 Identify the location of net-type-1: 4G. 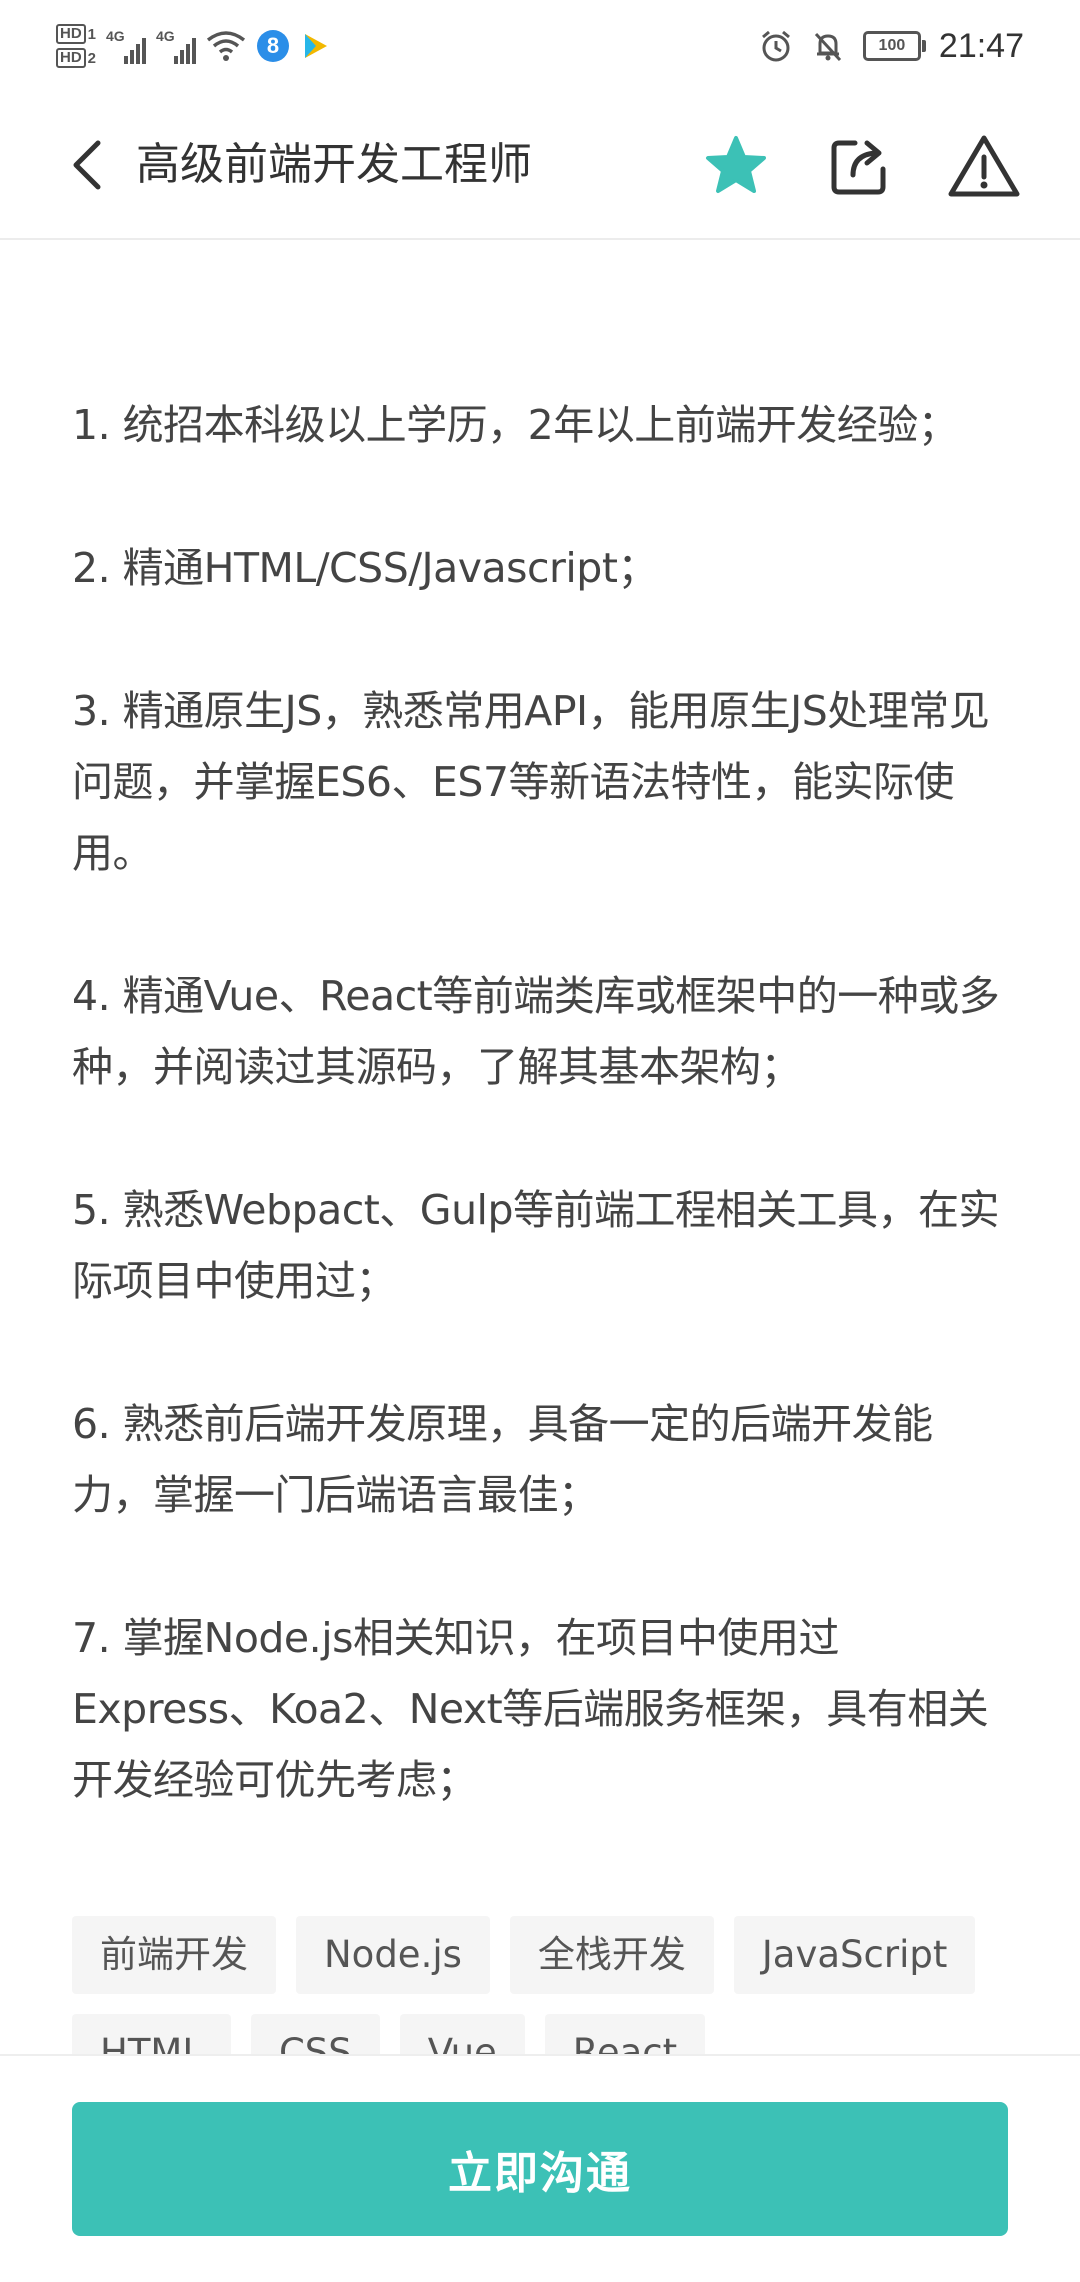
(115, 36).